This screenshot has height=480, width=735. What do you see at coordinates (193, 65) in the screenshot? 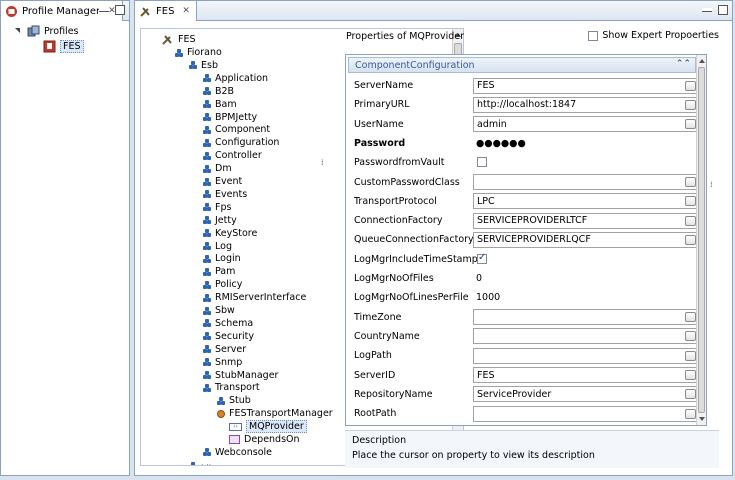
I see `node-icon` at bounding box center [193, 65].